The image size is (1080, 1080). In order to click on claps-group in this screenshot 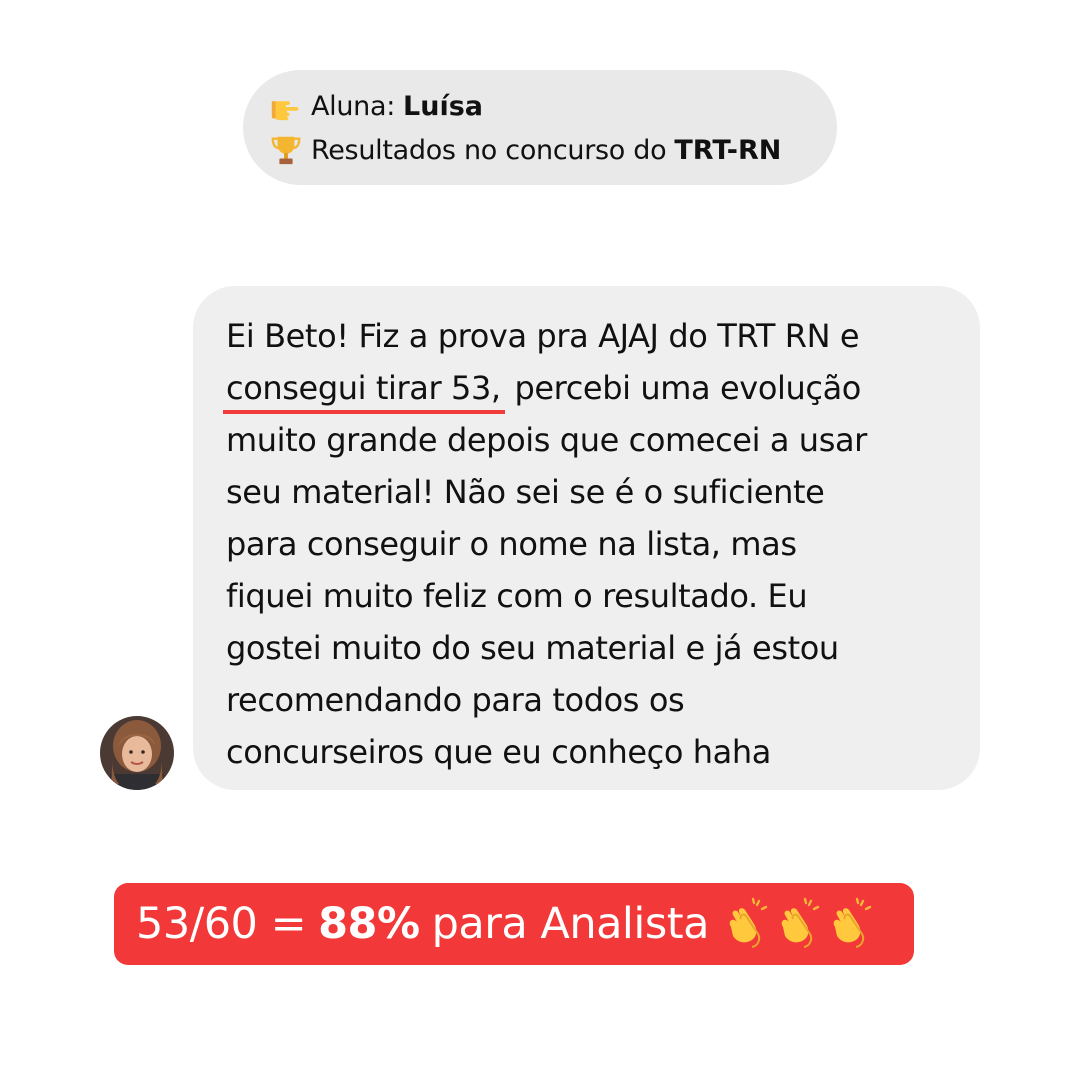, I will do `click(799, 924)`.